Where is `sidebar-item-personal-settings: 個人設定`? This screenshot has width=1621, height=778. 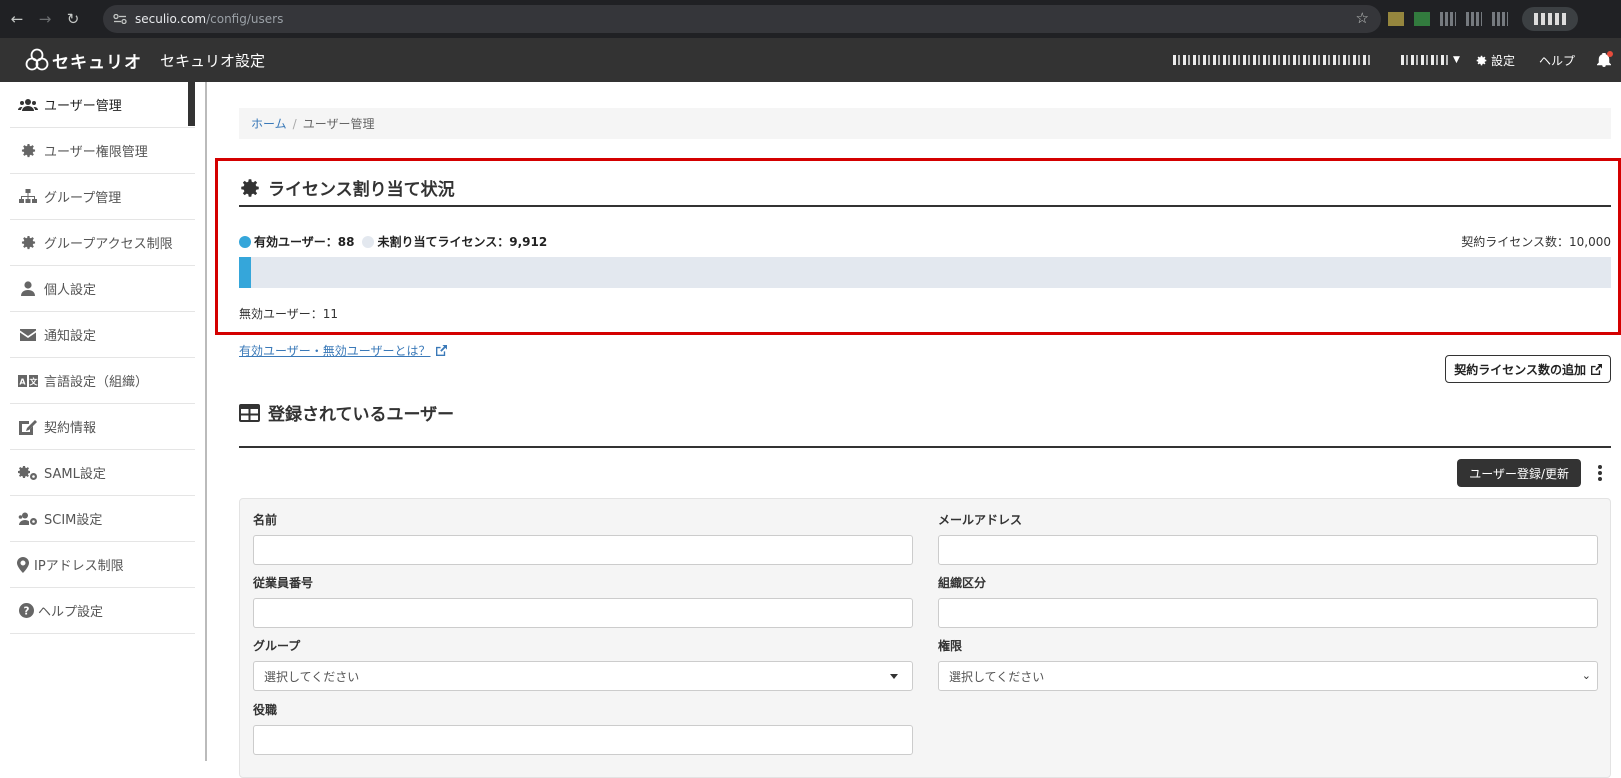 sidebar-item-personal-settings: 個人設定 is located at coordinates (102, 289).